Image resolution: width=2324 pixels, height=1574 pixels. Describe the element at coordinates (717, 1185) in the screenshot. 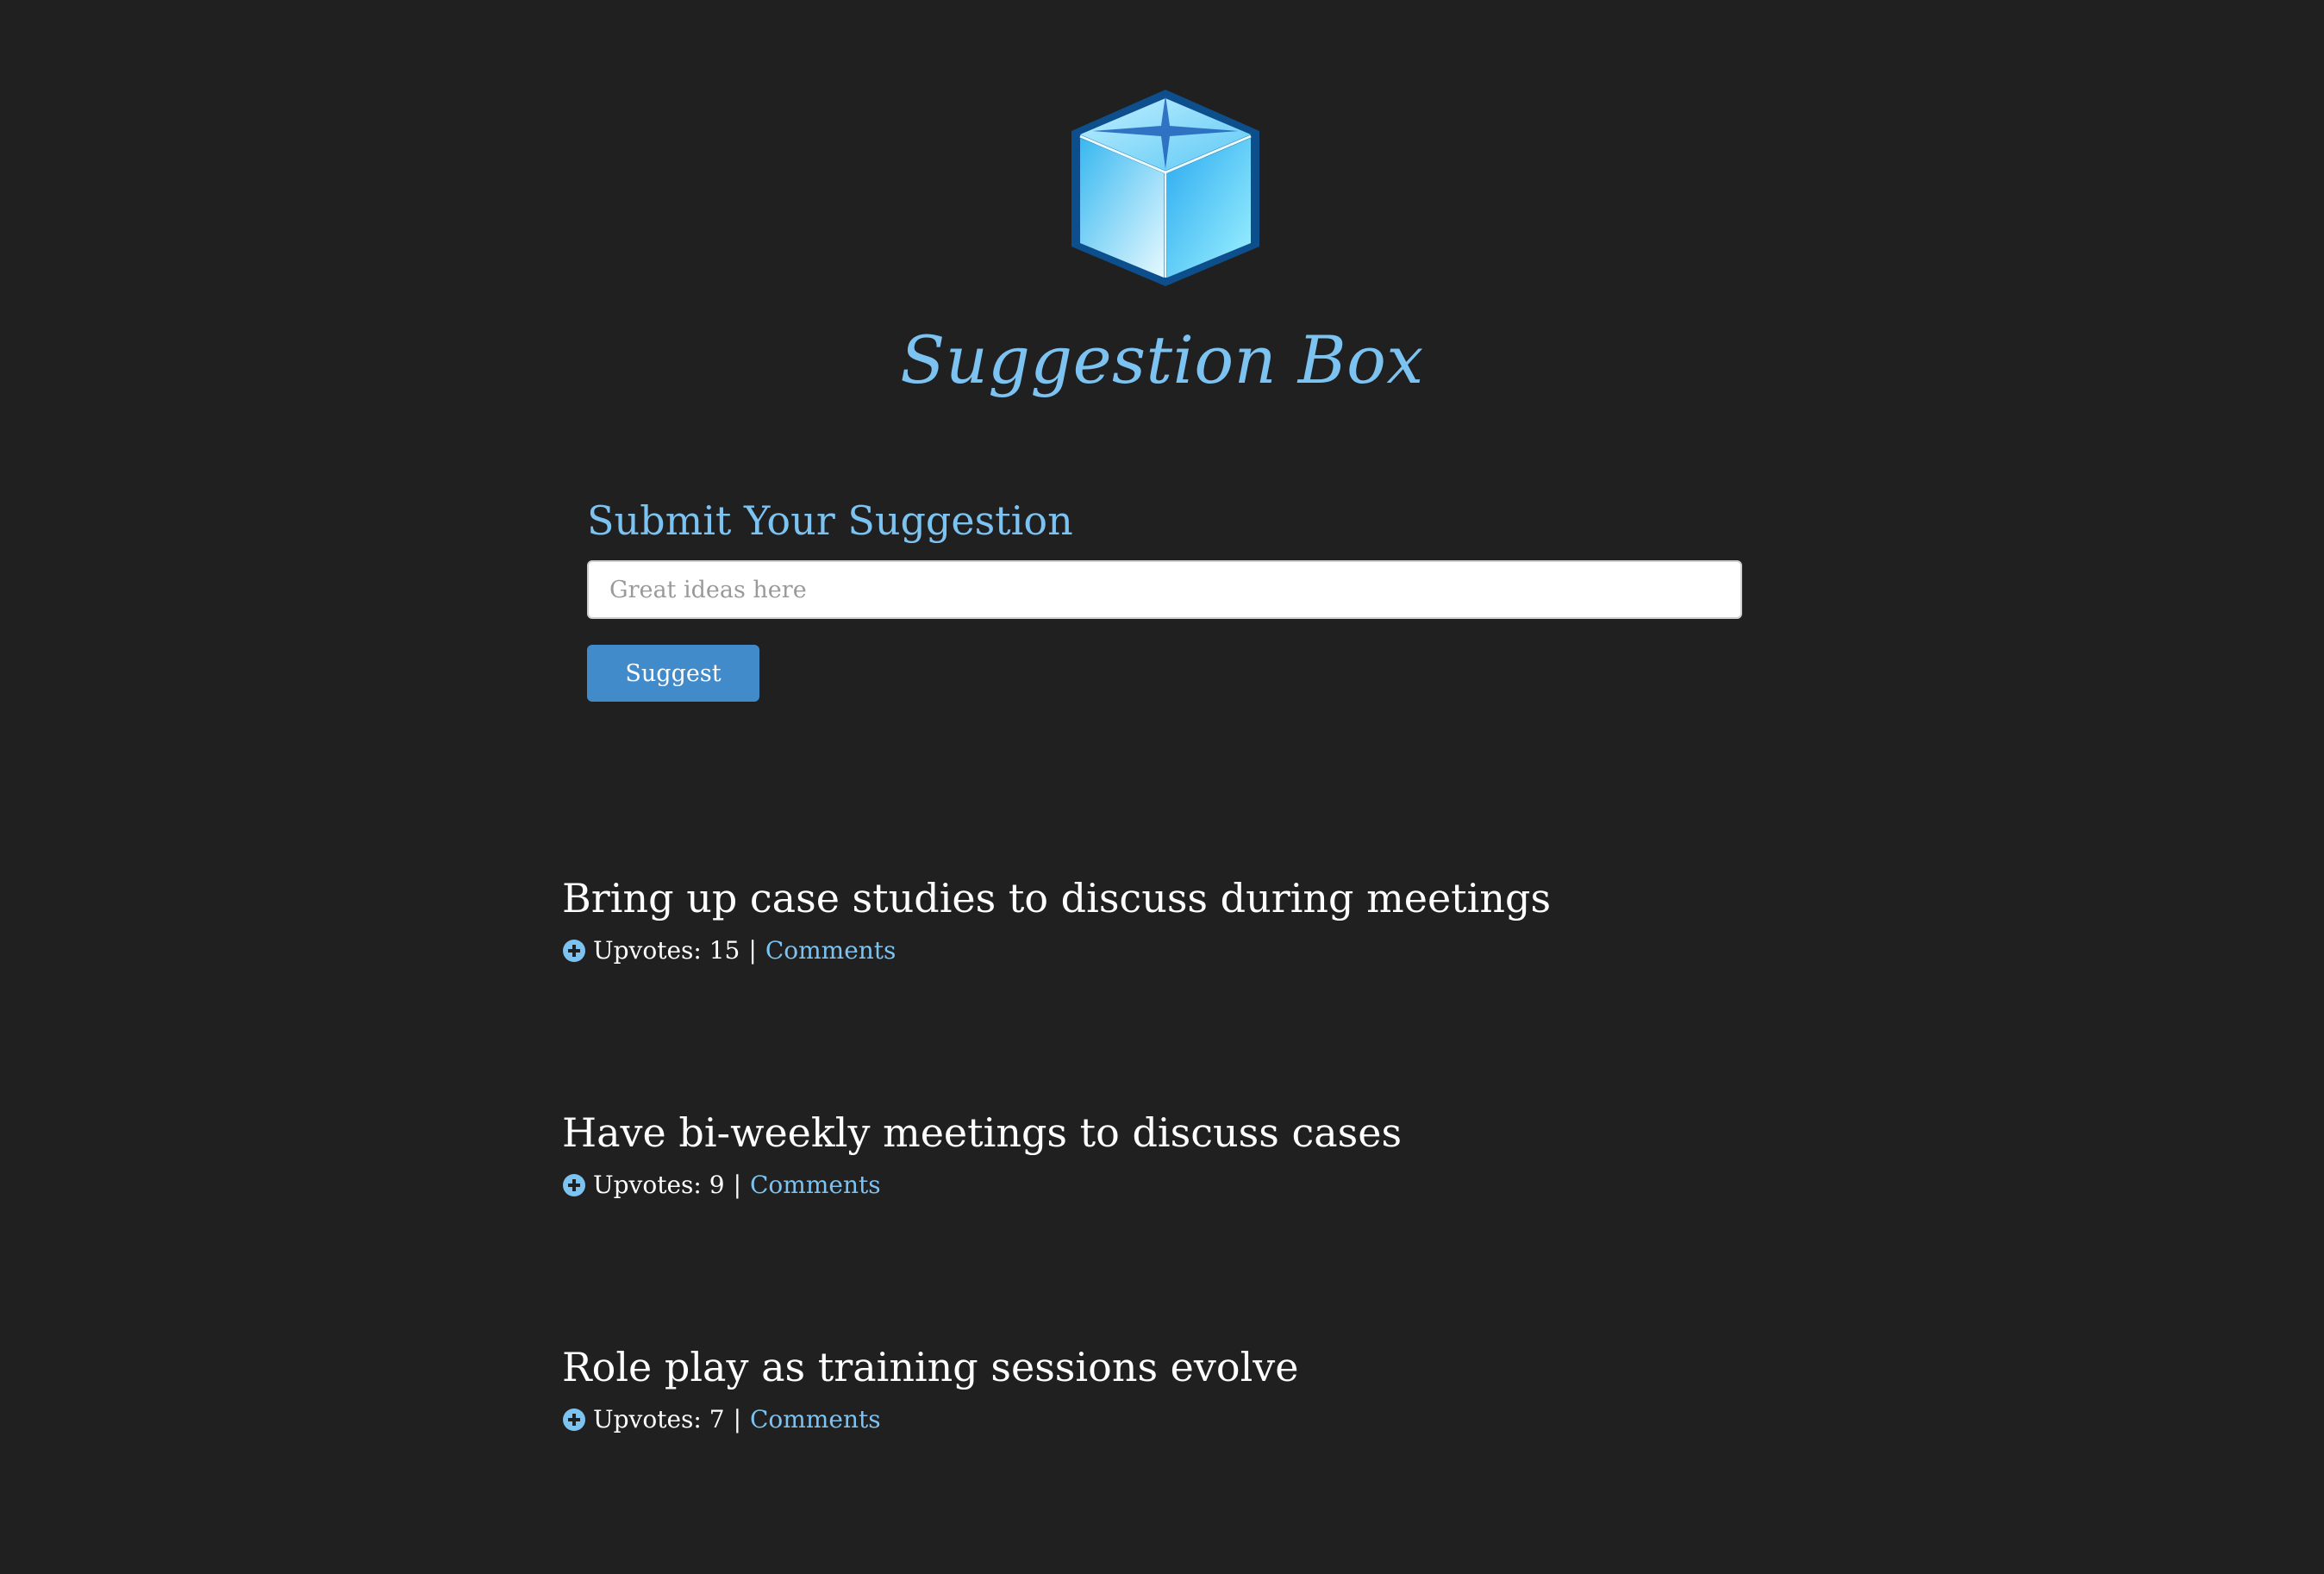

I see `upvotes-count: 9` at that location.